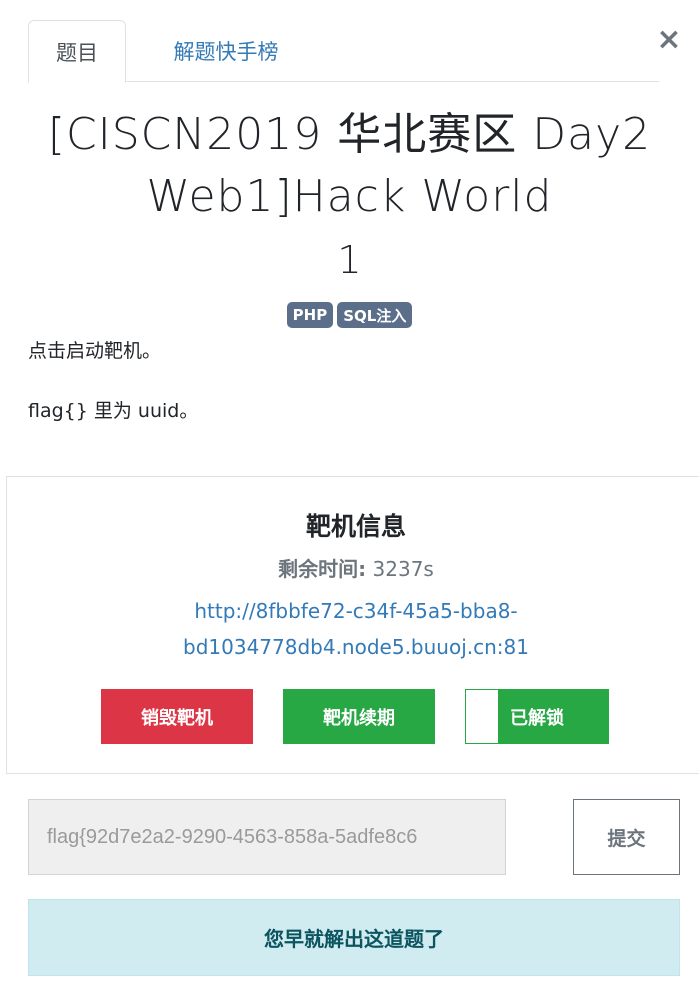  Describe the element at coordinates (349, 134) in the screenshot. I see `challenge-title-line-1: [CISCN2019 华北赛区 Day2` at that location.